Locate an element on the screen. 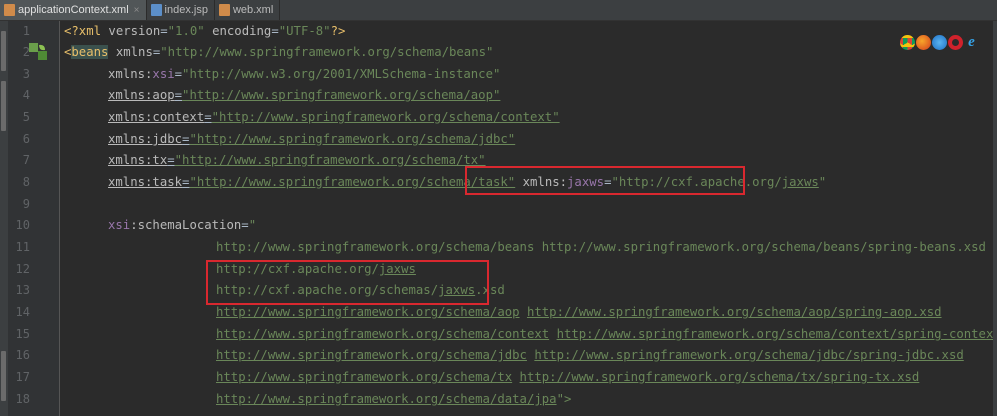  ie-icon: e is located at coordinates (971, 42).